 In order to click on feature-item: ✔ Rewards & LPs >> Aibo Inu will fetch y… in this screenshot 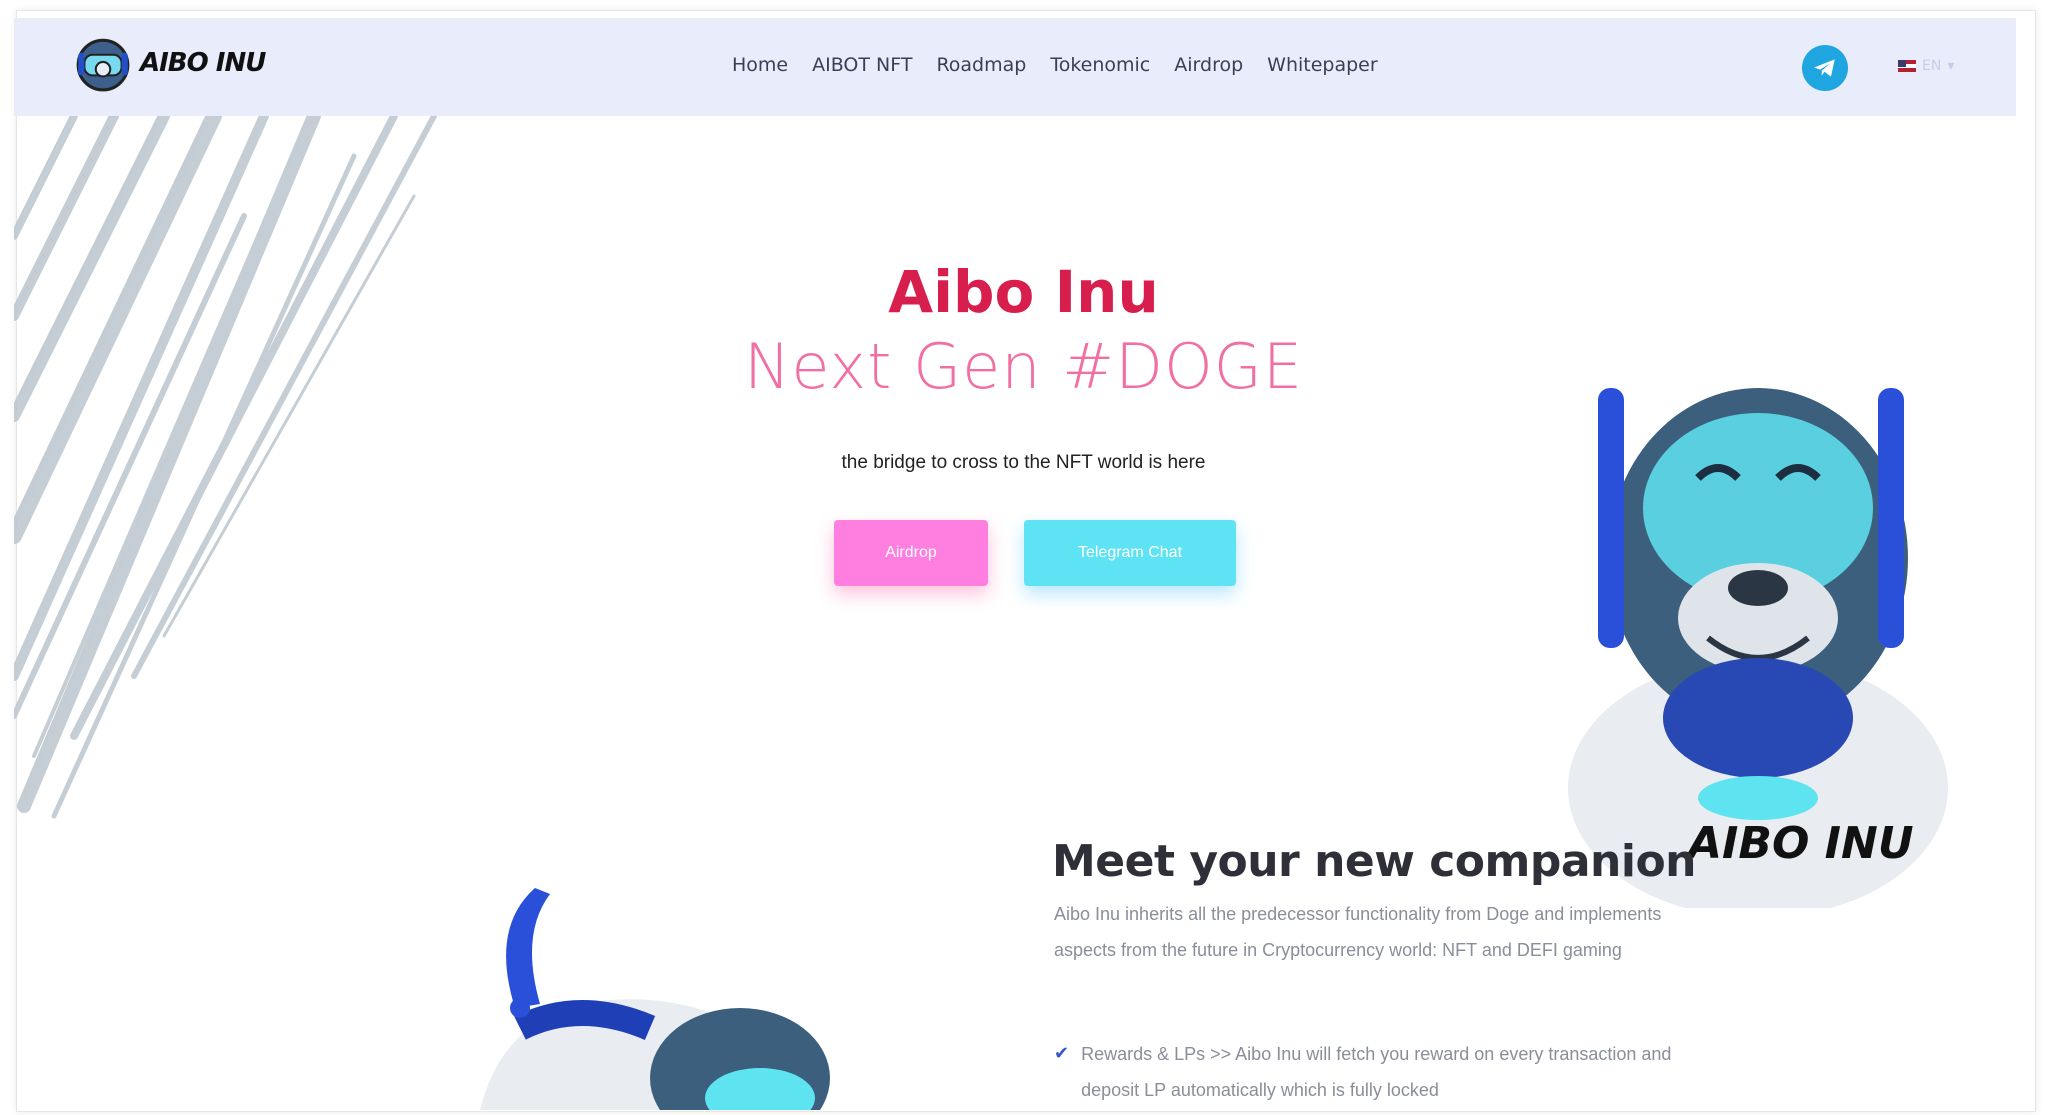, I will do `click(1379, 1072)`.